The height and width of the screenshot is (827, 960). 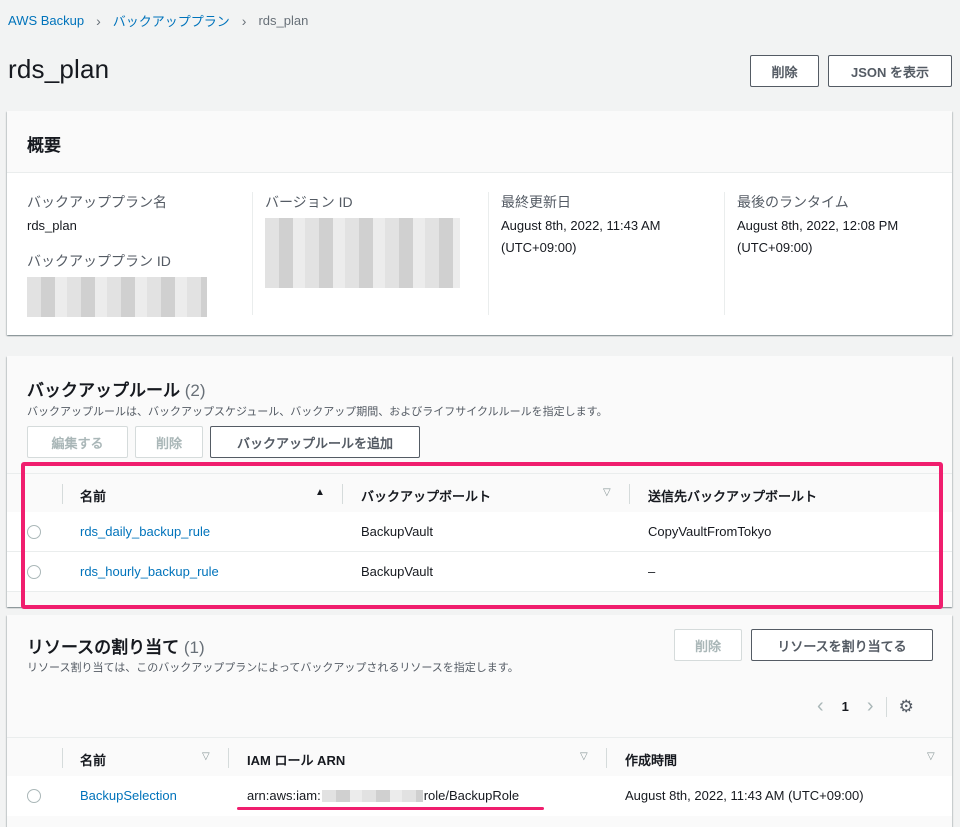 What do you see at coordinates (710, 531) in the screenshot?
I see `rule-dest-vault: CopyVaultFromTokyo` at bounding box center [710, 531].